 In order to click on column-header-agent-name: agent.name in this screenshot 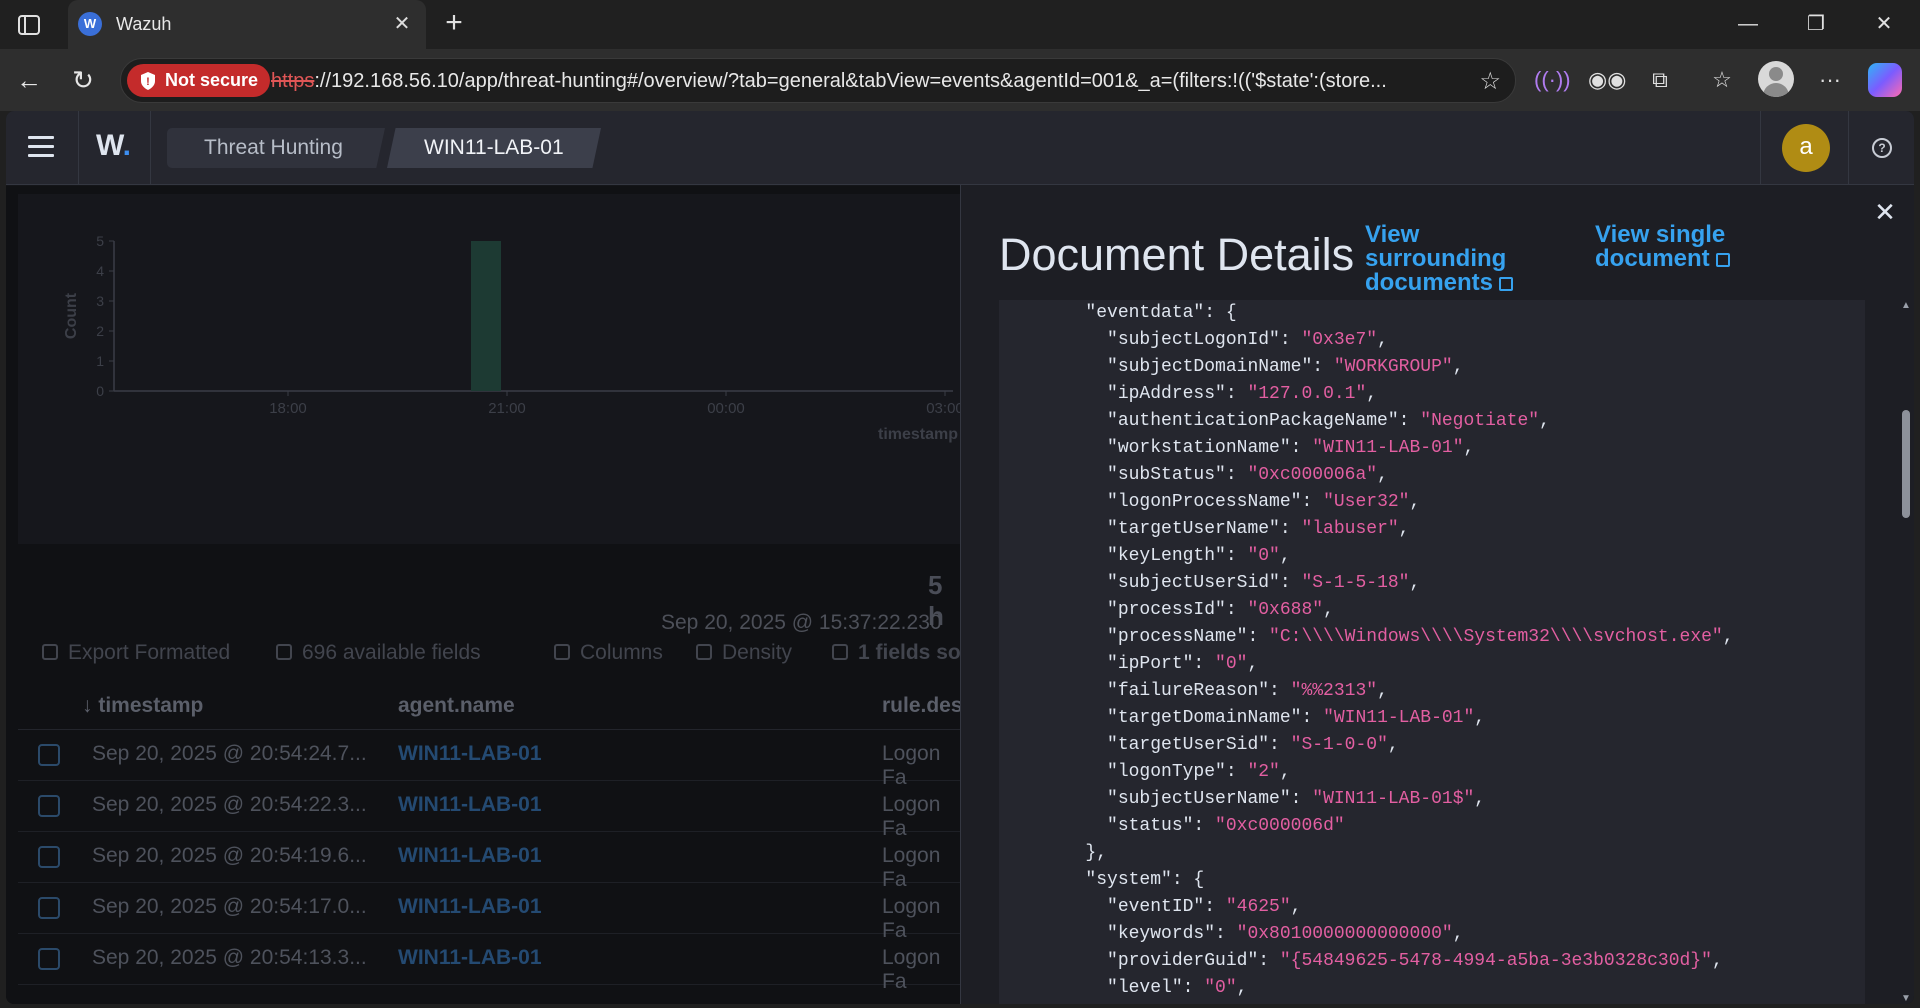, I will do `click(456, 706)`.